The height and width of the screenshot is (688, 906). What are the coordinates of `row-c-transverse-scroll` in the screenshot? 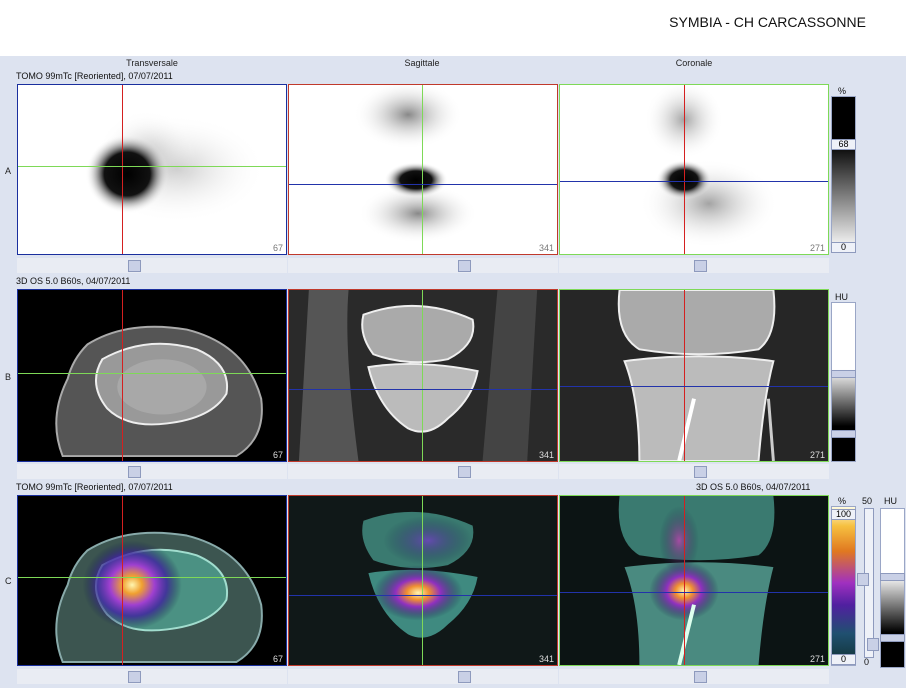 It's located at (152, 676).